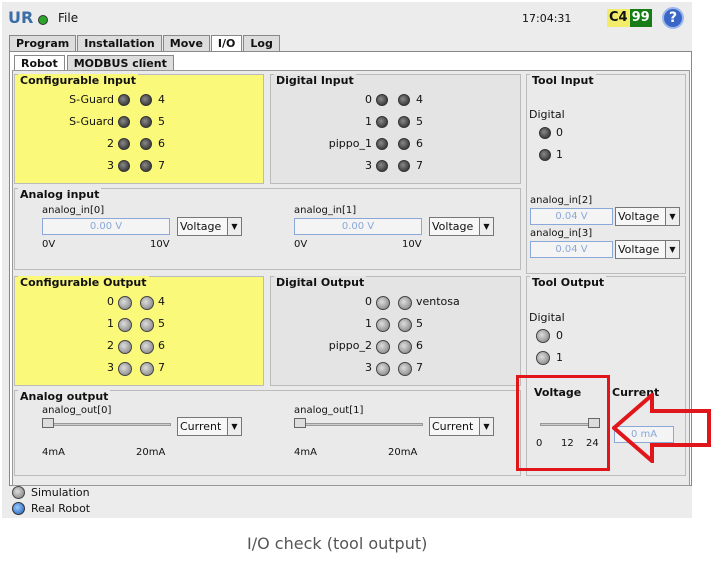  What do you see at coordinates (18, 492) in the screenshot?
I see `simulation-radio-icon` at bounding box center [18, 492].